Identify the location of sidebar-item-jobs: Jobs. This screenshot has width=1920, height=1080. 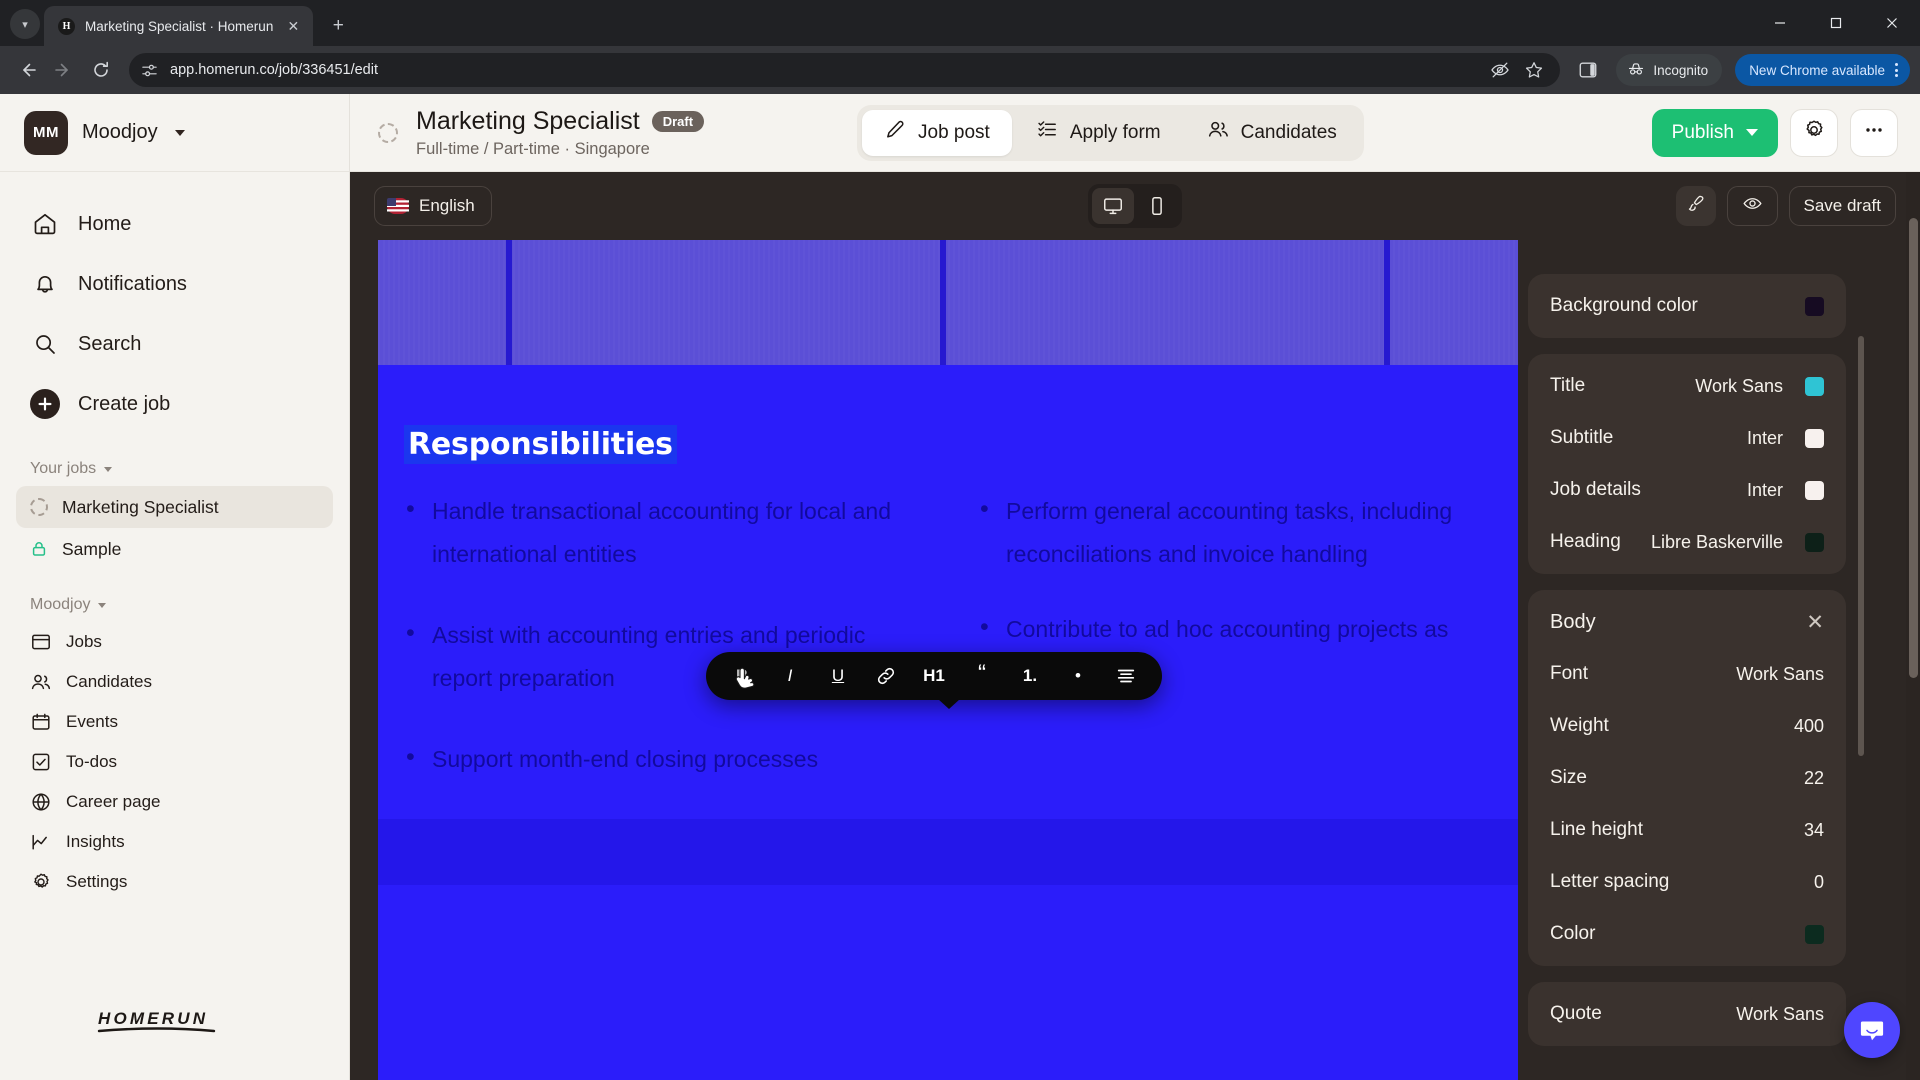
(174, 642).